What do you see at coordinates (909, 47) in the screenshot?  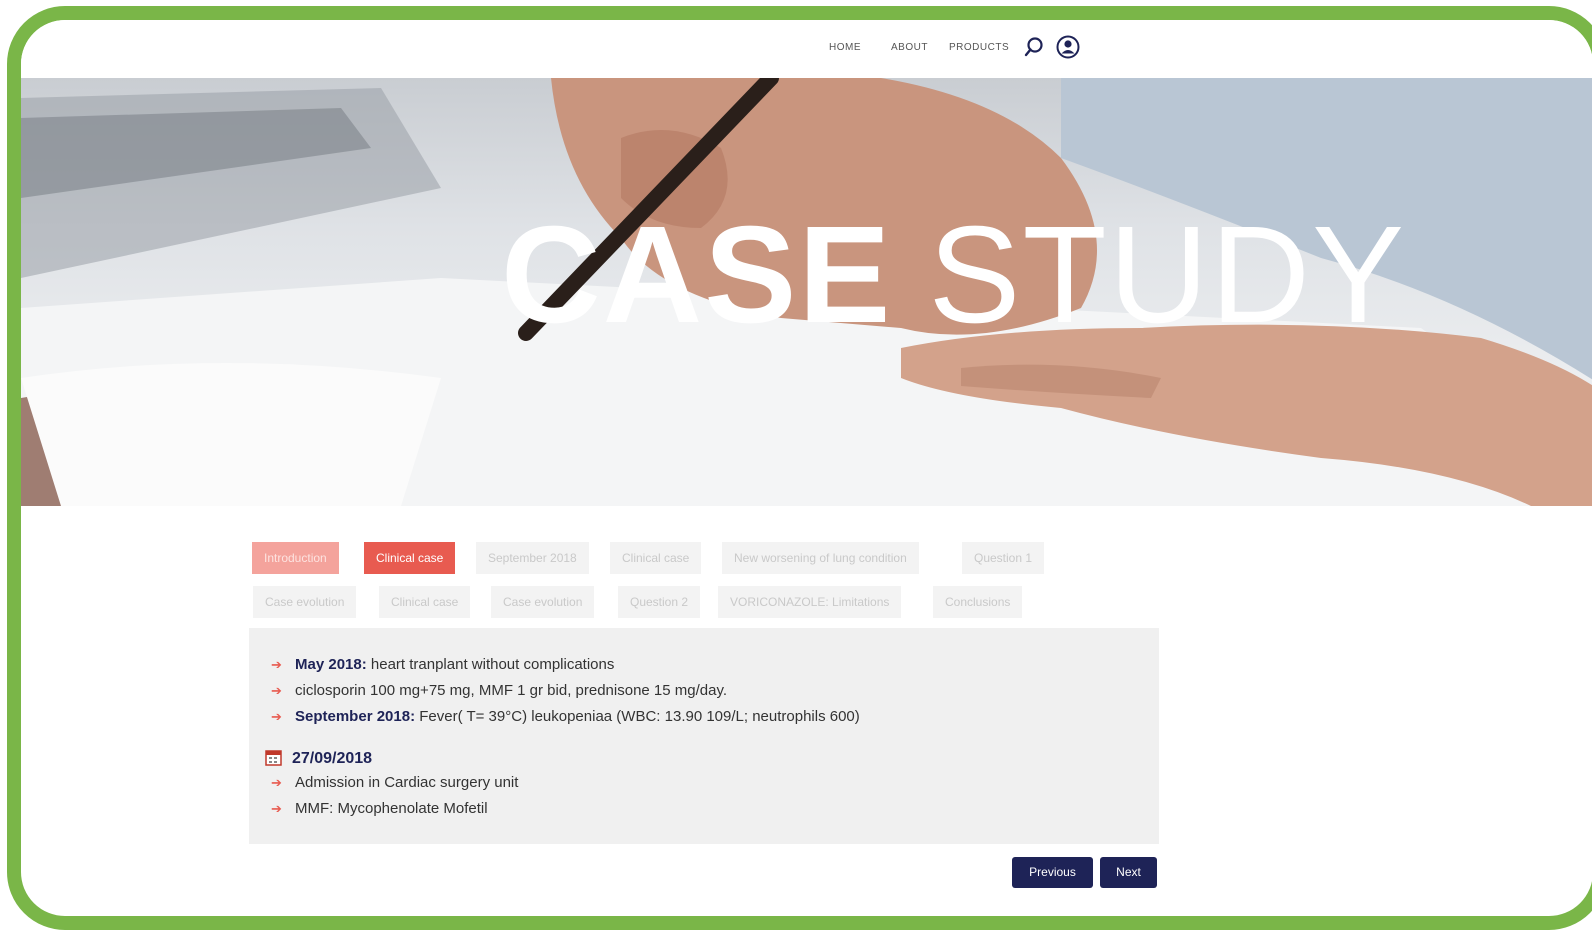 I see `nav-about-link: ABOUT` at bounding box center [909, 47].